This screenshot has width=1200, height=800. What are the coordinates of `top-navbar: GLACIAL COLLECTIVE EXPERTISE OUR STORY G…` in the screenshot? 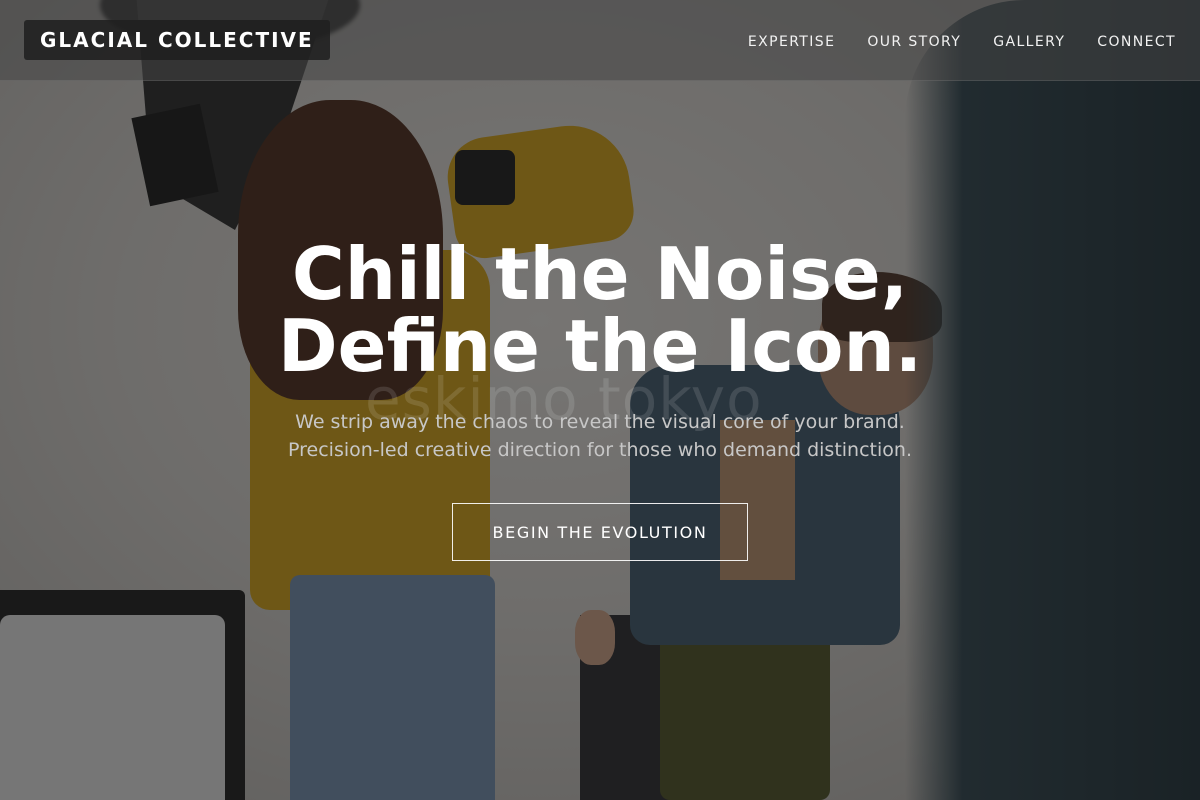 It's located at (600, 40).